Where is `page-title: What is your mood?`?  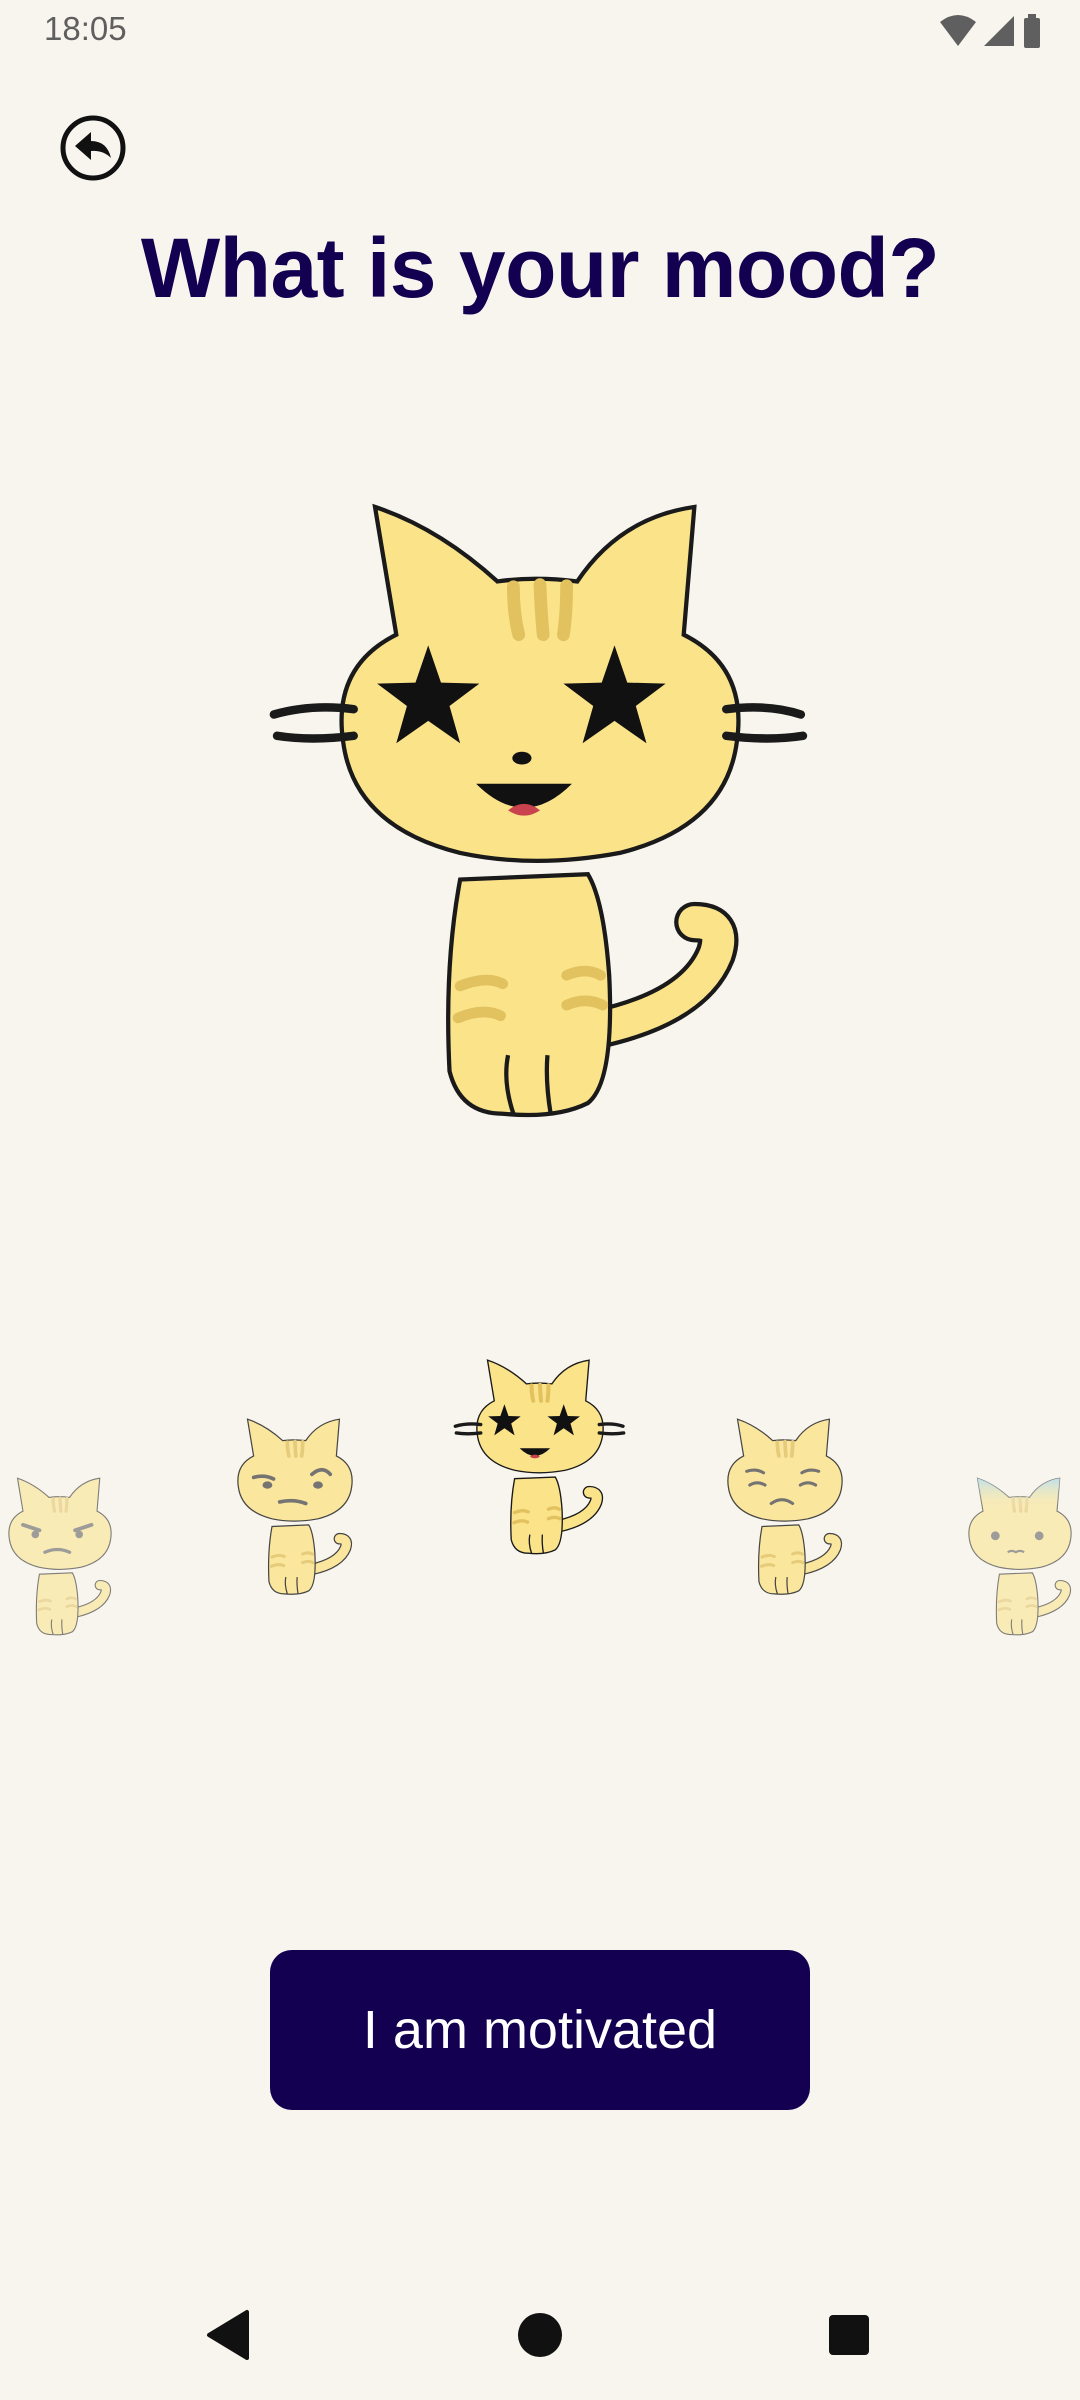 page-title: What is your mood? is located at coordinates (540, 268).